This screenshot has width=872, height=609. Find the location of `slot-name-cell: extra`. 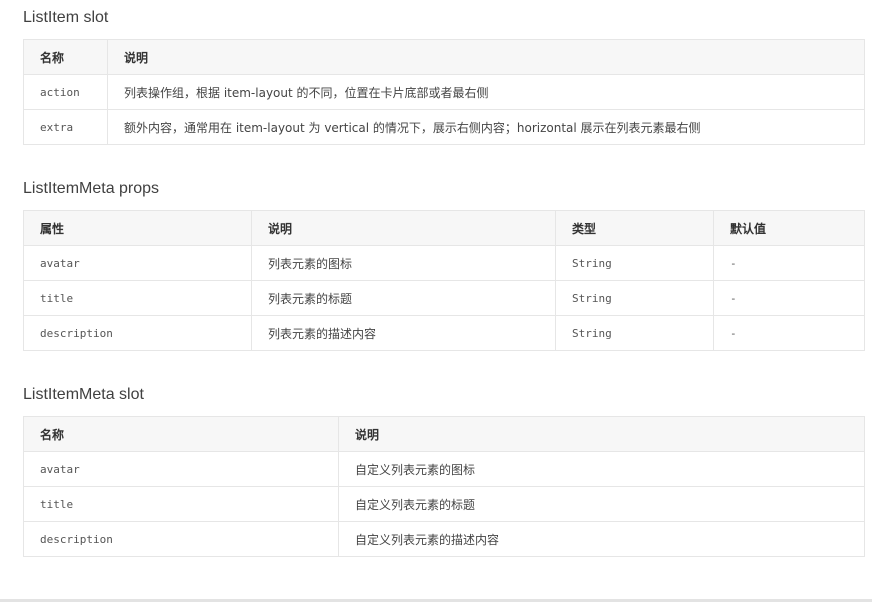

slot-name-cell: extra is located at coordinates (65, 127).